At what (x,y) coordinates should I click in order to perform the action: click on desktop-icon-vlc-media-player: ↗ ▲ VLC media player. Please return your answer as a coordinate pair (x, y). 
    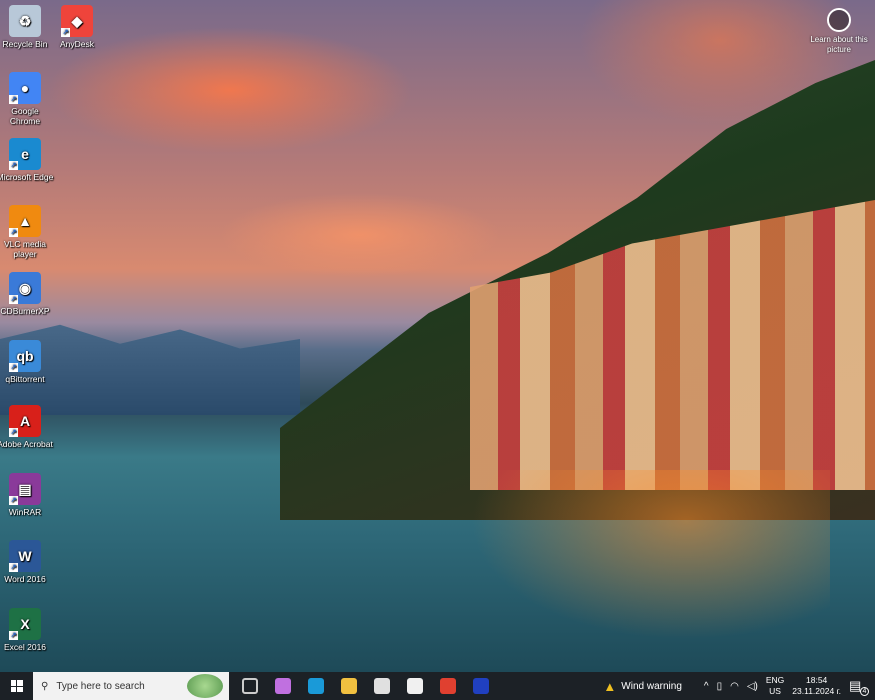
    Looking at the image, I should click on (27, 232).